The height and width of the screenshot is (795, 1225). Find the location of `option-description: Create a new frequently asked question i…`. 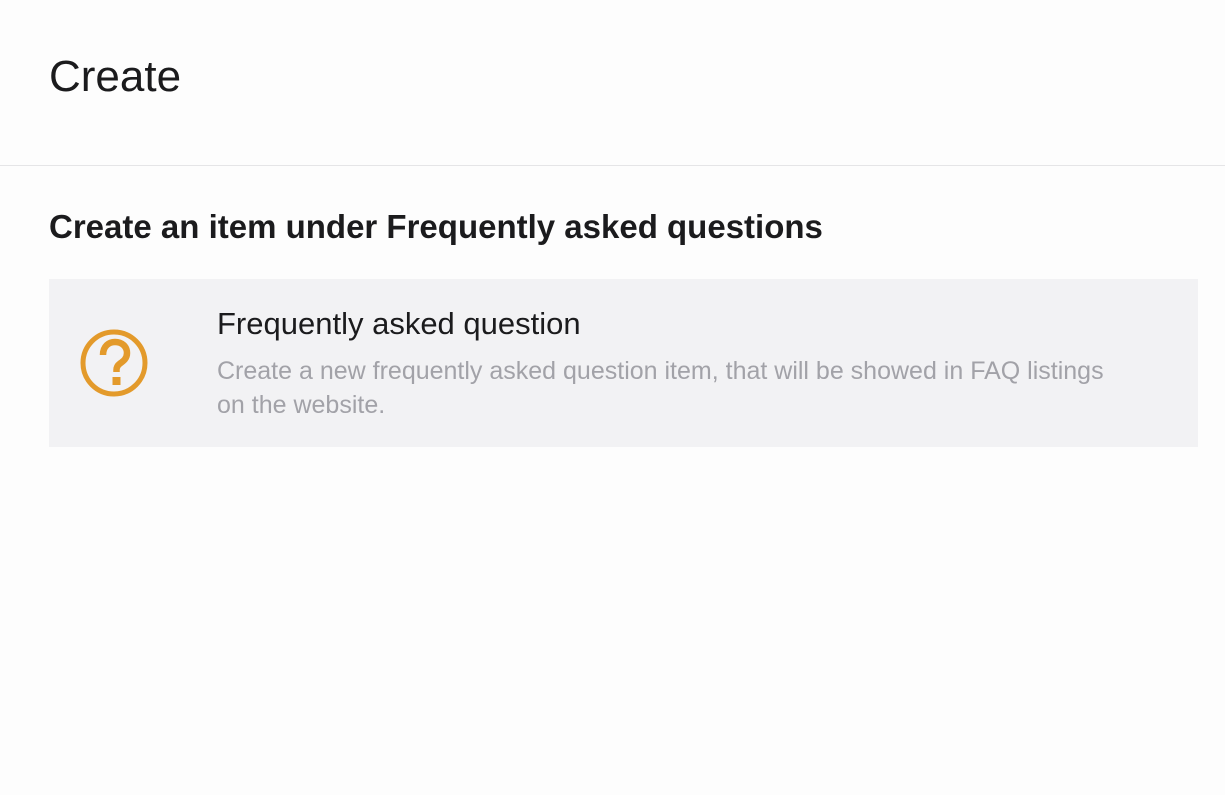

option-description: Create a new frequently asked question i… is located at coordinates (660, 388).